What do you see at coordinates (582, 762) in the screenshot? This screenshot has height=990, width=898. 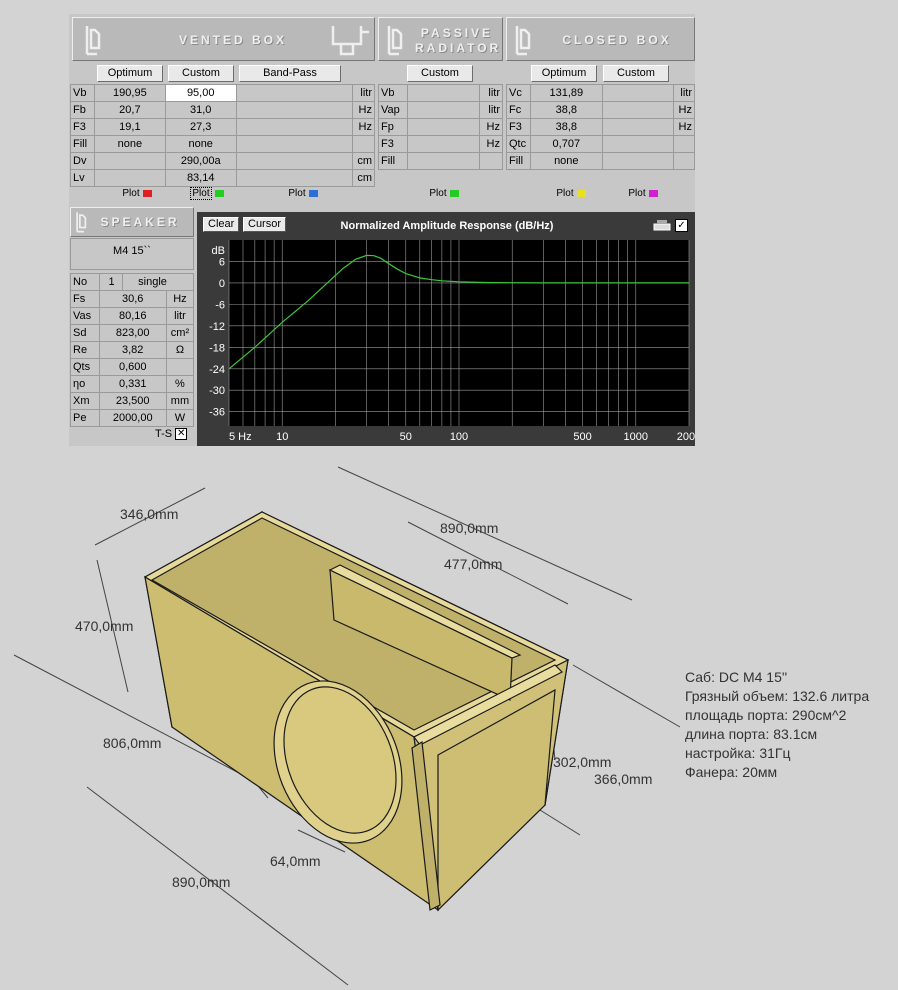 I see `dim-302: 302,0mm` at bounding box center [582, 762].